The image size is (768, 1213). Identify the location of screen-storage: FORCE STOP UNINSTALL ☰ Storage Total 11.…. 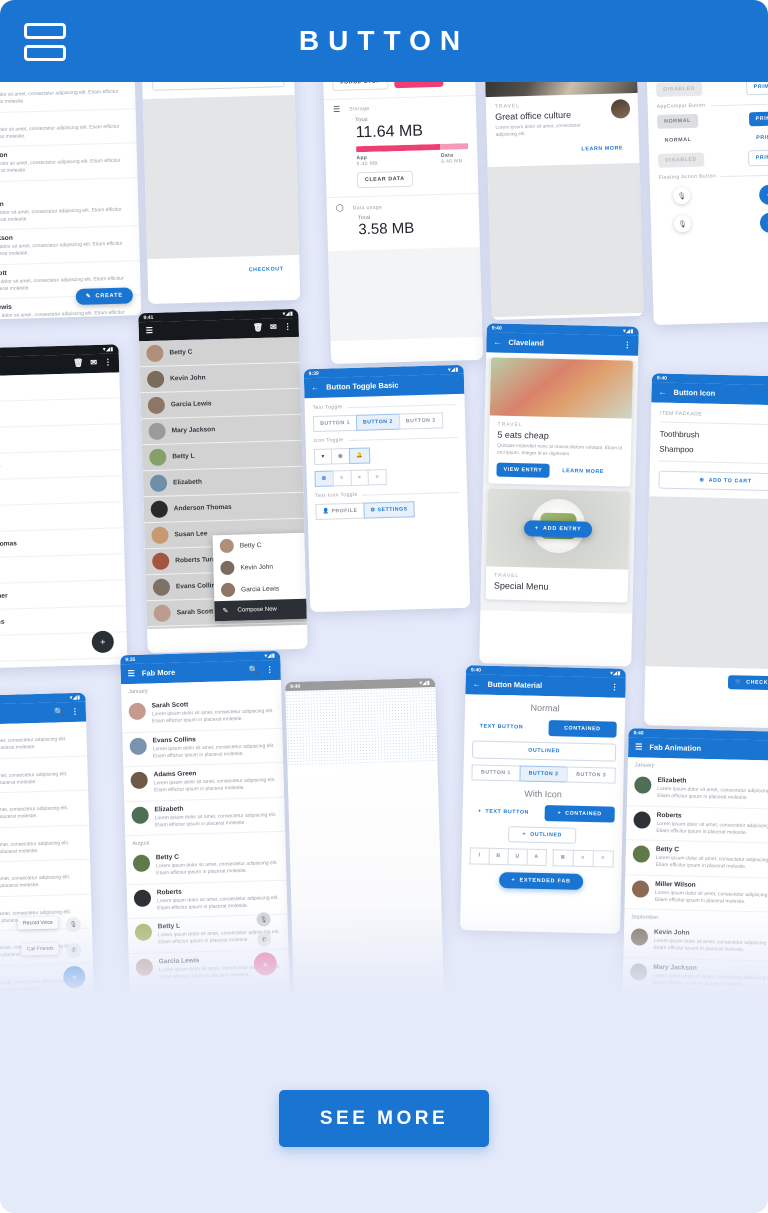
(403, 220).